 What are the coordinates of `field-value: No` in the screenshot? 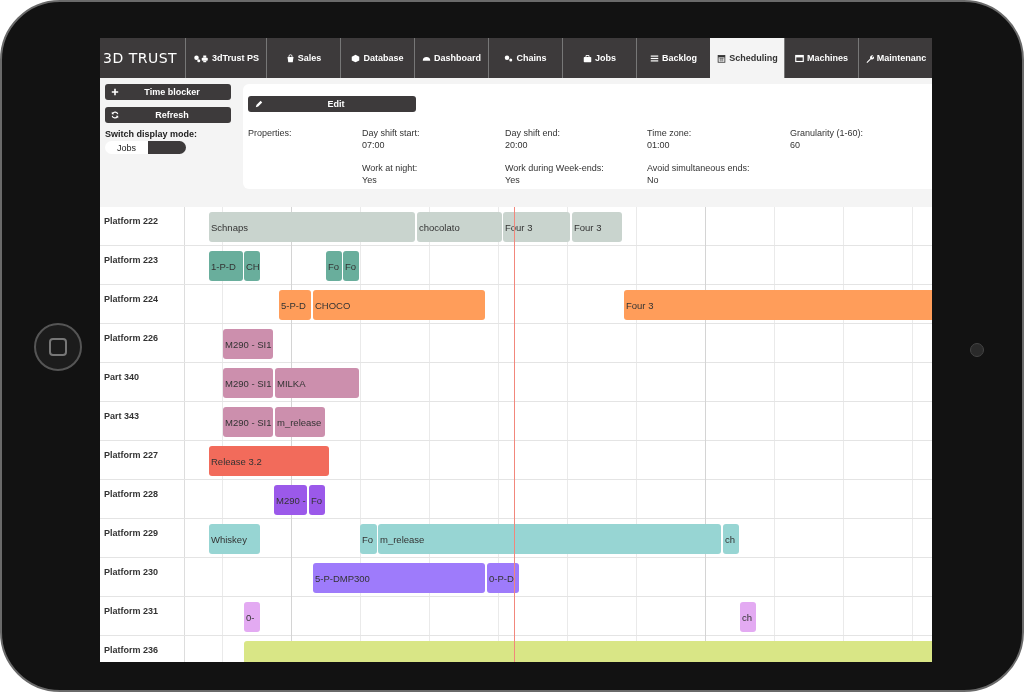 It's located at (653, 180).